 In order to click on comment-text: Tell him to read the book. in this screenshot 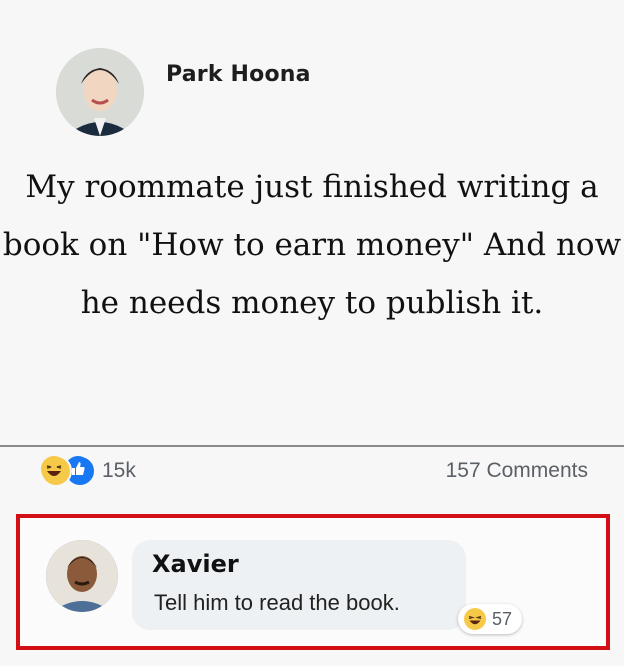, I will do `click(277, 602)`.